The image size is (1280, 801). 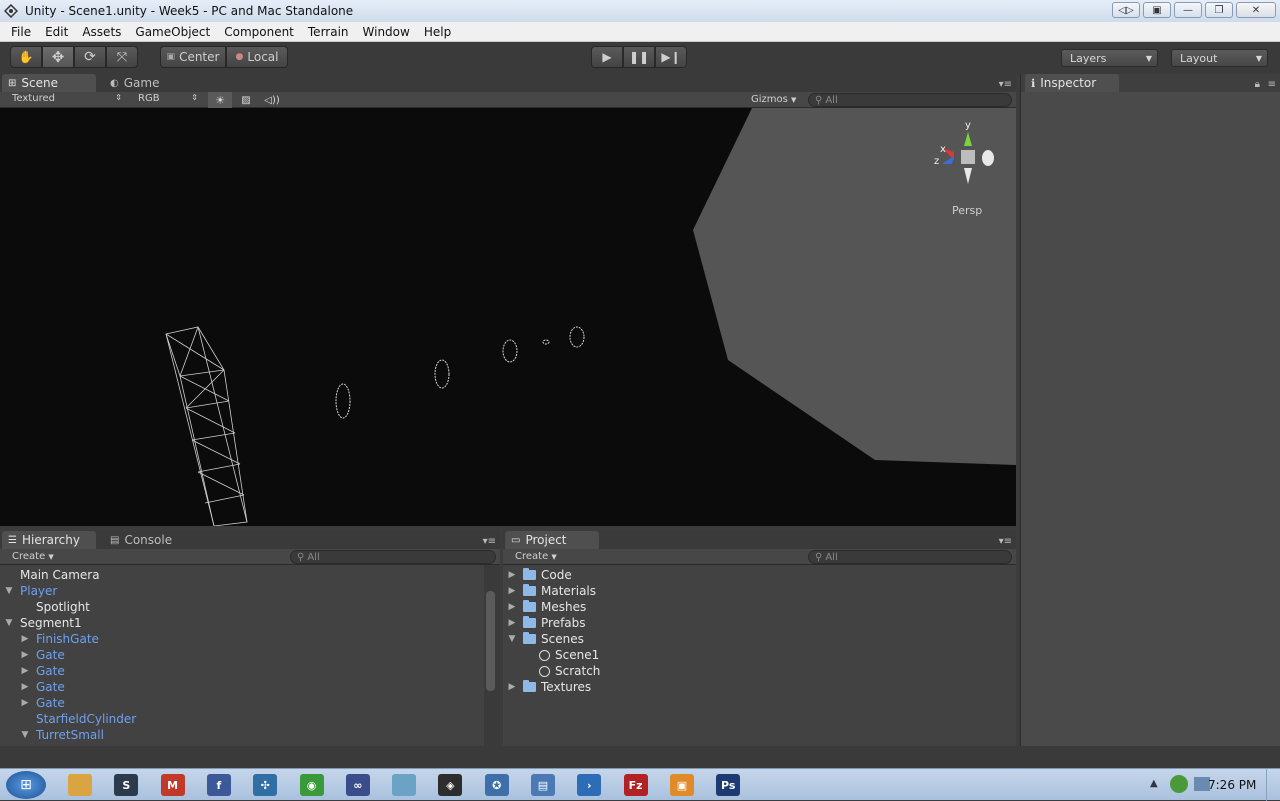 I want to click on menu-component: Component, so click(x=259, y=32).